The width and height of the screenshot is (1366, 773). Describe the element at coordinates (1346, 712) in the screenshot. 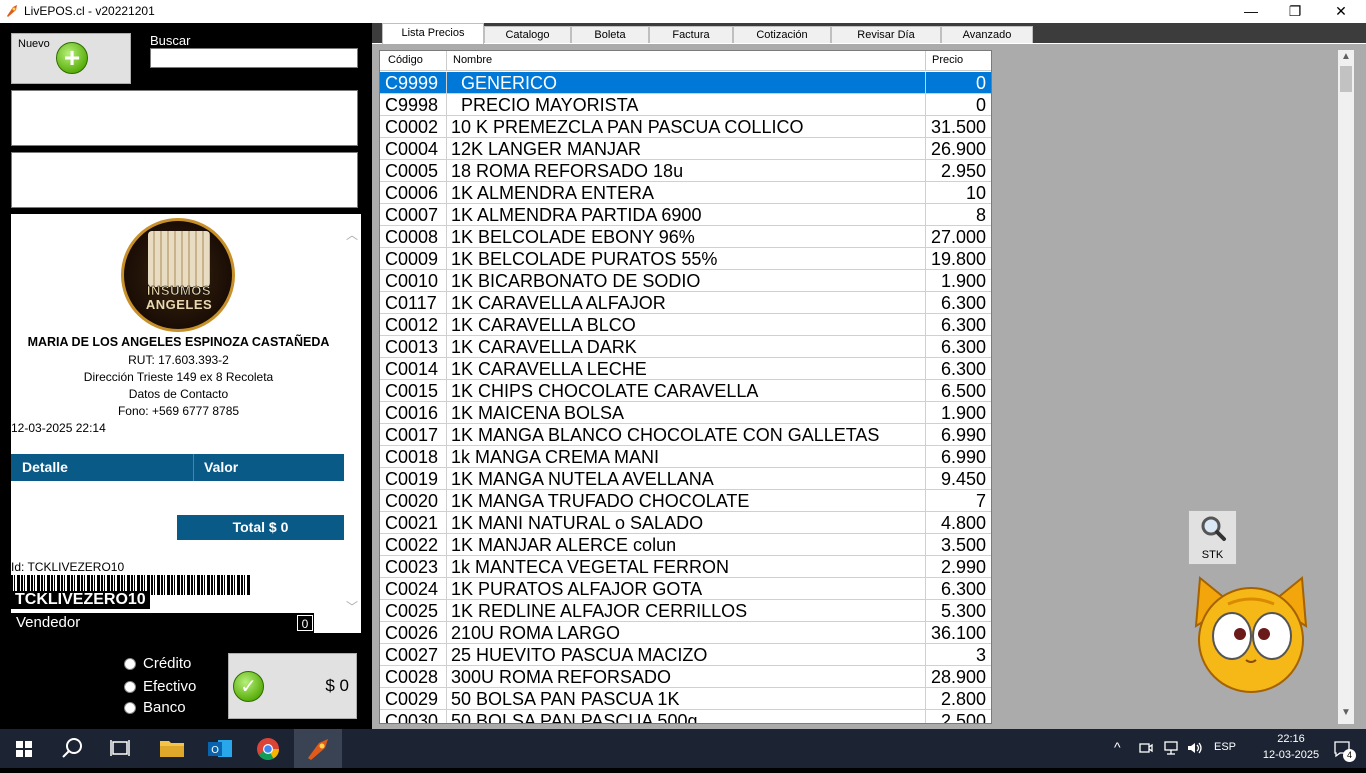

I see `chevron-down-icon: ▼` at that location.